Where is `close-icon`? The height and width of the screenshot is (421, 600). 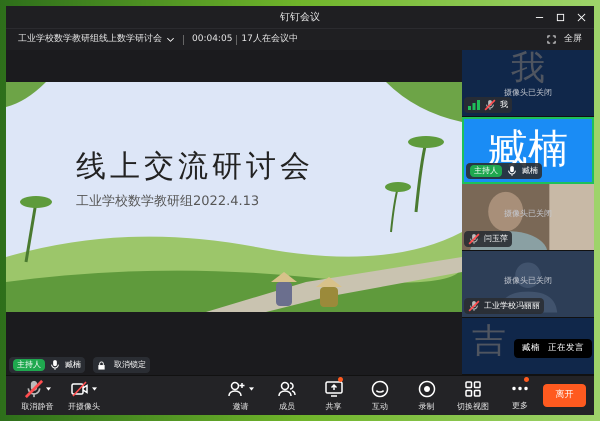 close-icon is located at coordinates (581, 17).